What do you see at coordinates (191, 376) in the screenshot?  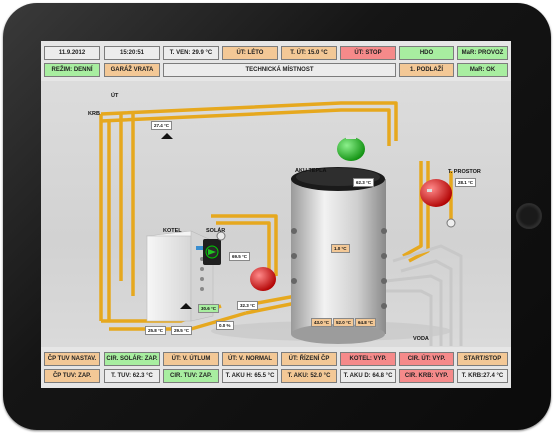 I see `cir-tuv-zap-button: CIR. TUV: ZAP.` at bounding box center [191, 376].